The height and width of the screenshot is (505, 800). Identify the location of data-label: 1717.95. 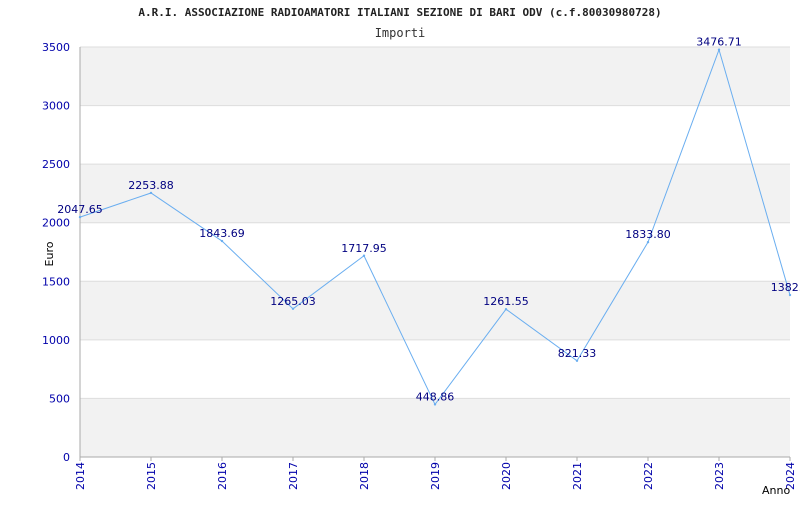
(364, 248).